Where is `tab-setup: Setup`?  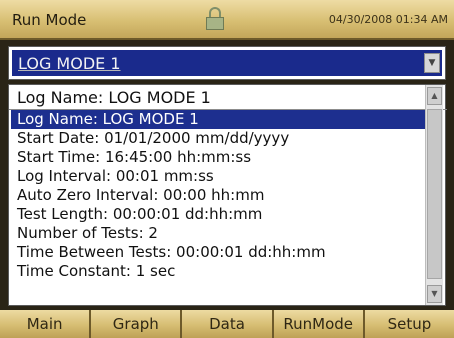 tab-setup: Setup is located at coordinates (409, 324).